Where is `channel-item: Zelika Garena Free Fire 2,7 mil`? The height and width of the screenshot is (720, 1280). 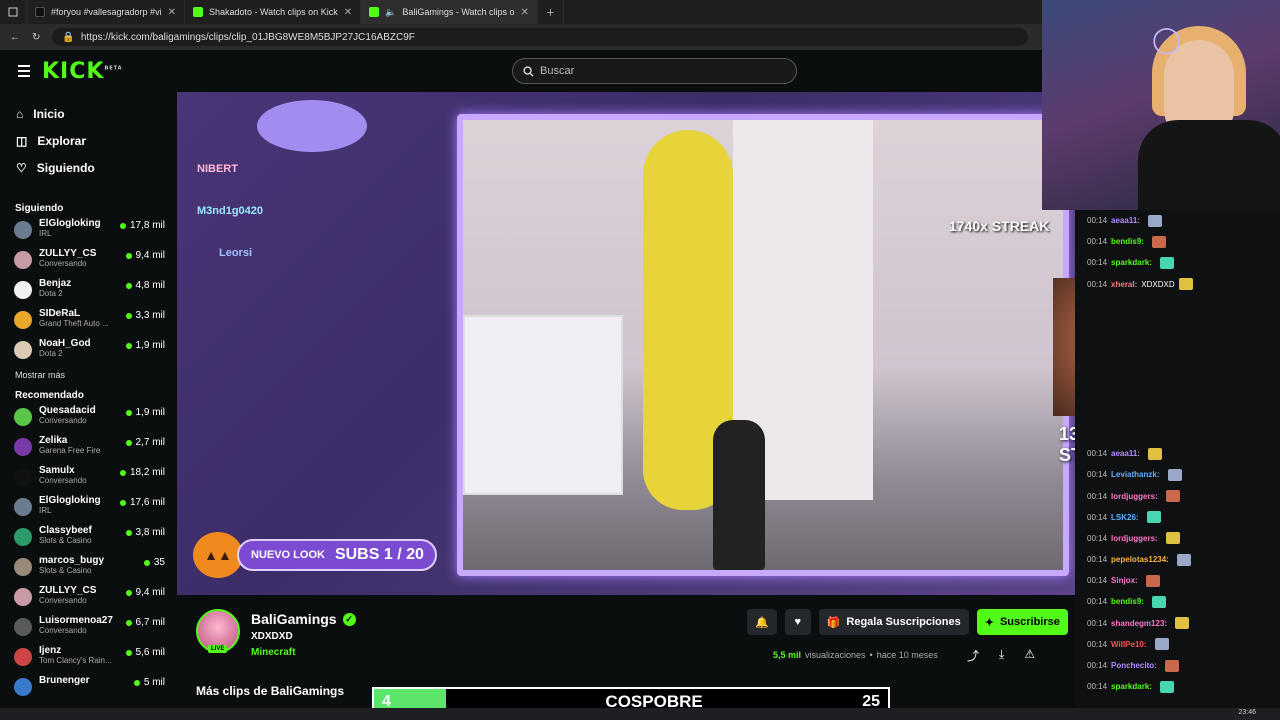
channel-item: Zelika Garena Free Fire 2,7 mil is located at coordinates (88, 450).